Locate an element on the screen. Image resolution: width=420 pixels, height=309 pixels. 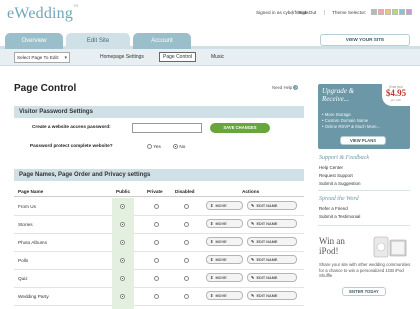
page-name: From Us is located at coordinates (27, 206).